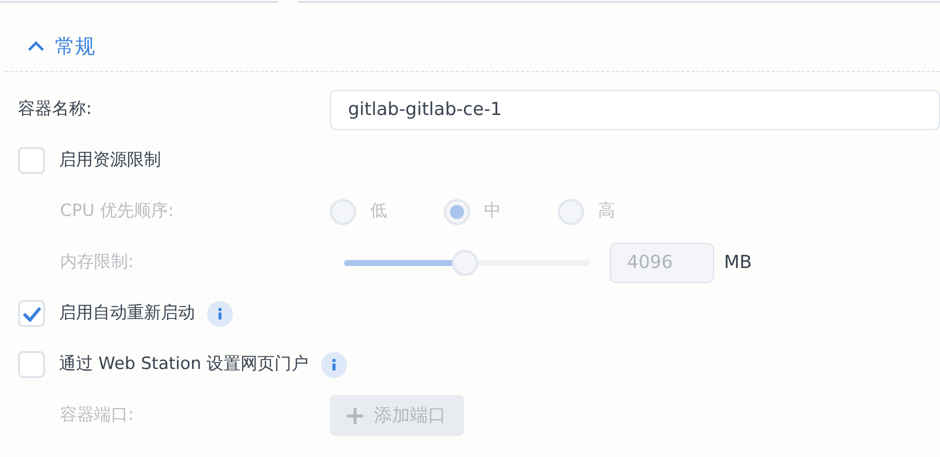 This screenshot has width=940, height=457. What do you see at coordinates (55, 109) in the screenshot?
I see `field-label: 容器名称:` at bounding box center [55, 109].